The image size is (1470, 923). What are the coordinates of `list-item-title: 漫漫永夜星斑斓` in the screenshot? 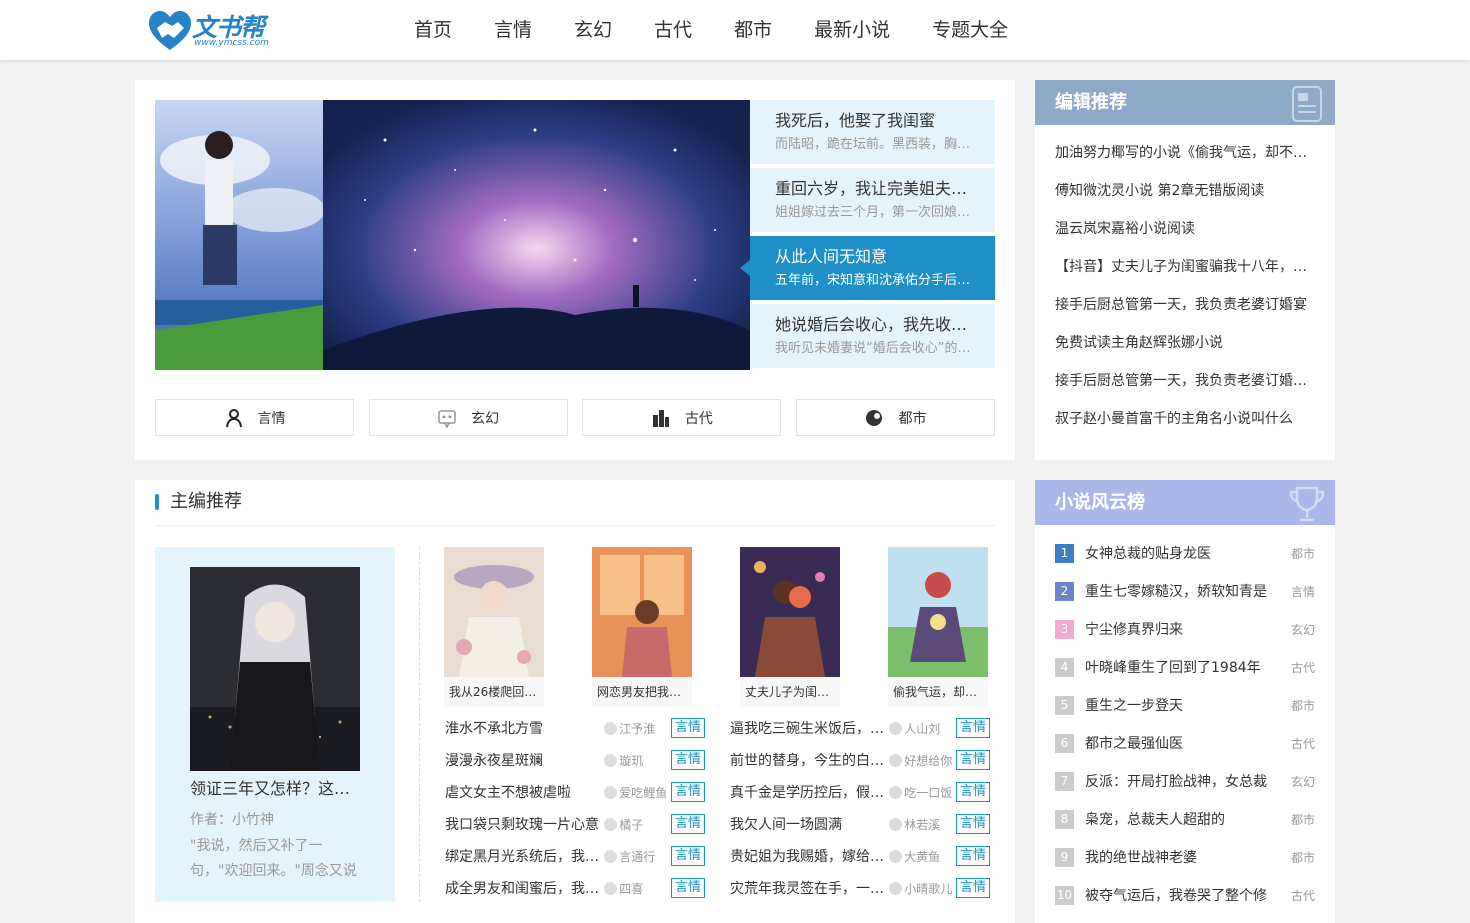 It's located at (523, 760).